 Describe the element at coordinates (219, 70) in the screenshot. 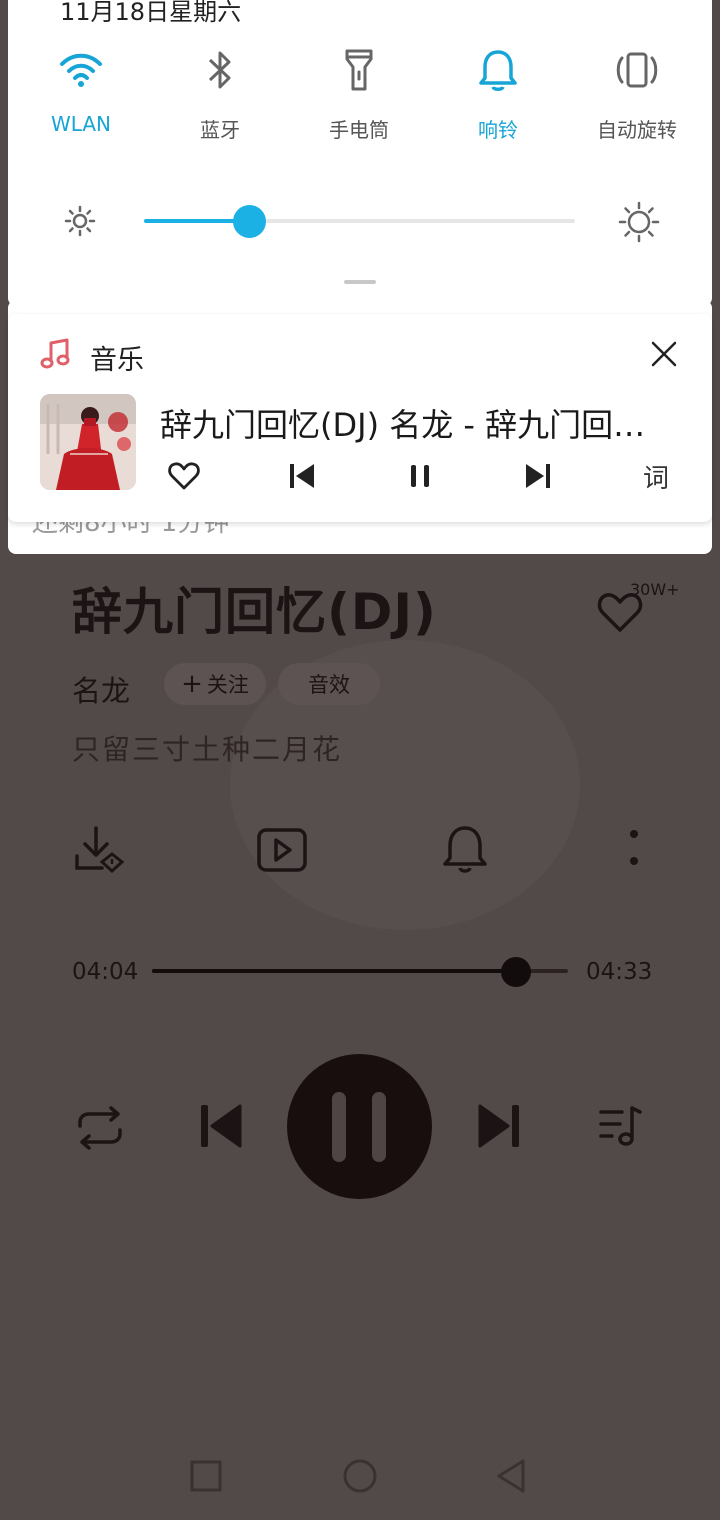

I see `bluetooth-icon` at that location.